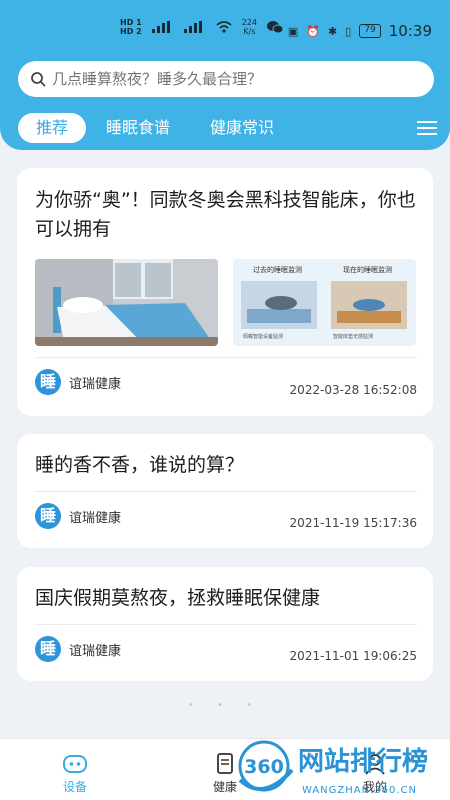 The height and width of the screenshot is (800, 450). I want to click on article-date: 2021-11-19 15:17:36, so click(353, 523).